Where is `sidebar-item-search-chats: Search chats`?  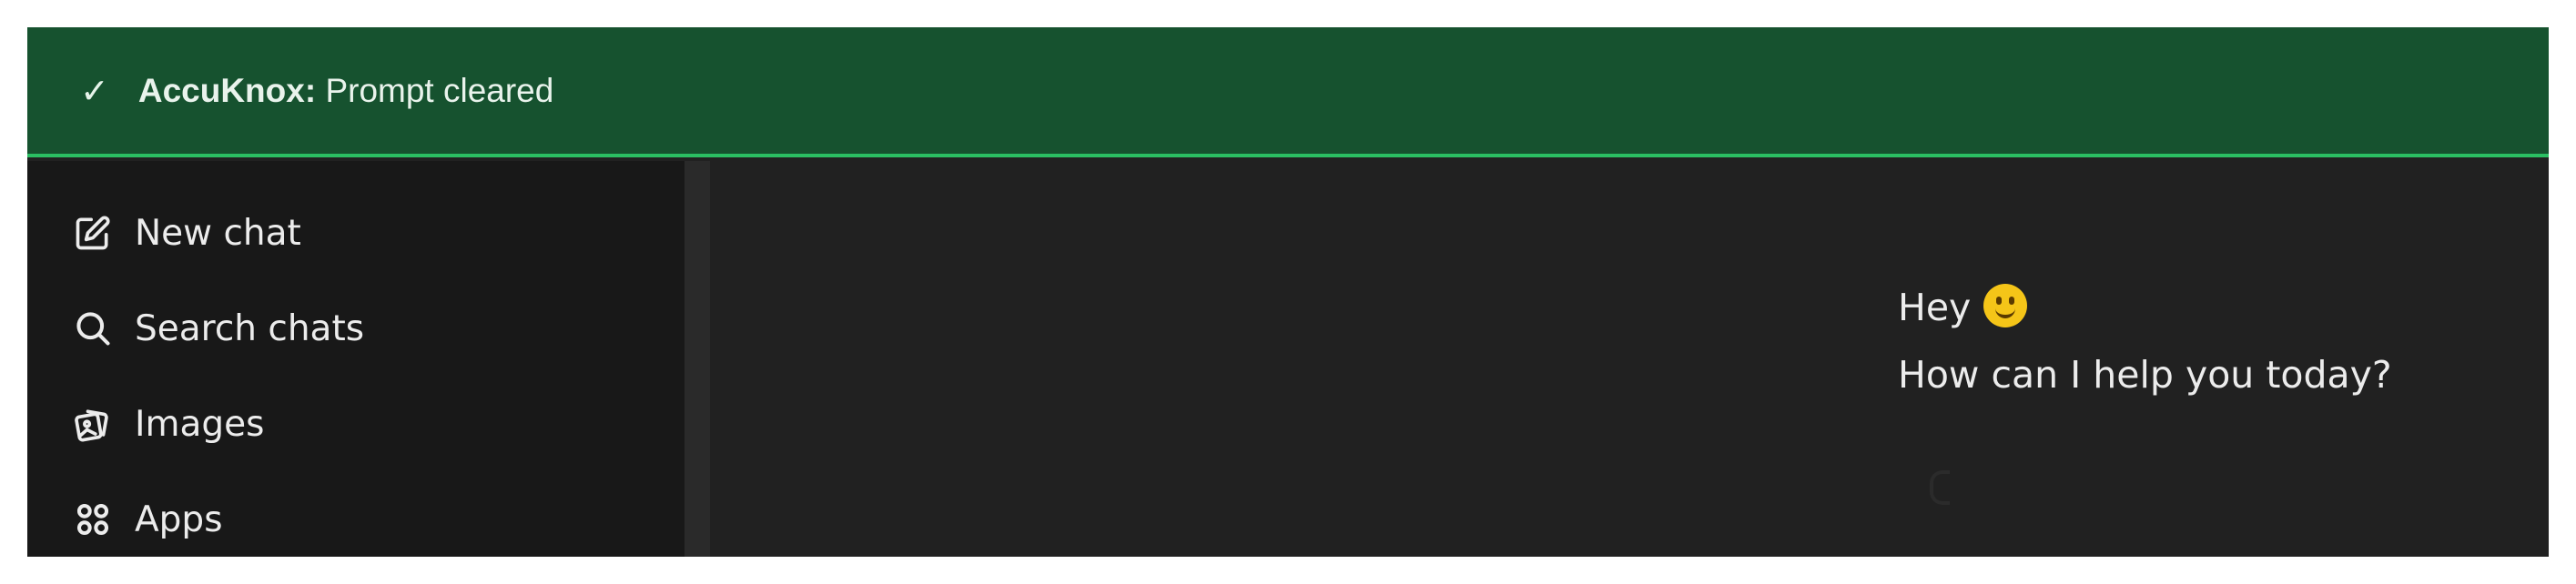 sidebar-item-search-chats: Search chats is located at coordinates (218, 328).